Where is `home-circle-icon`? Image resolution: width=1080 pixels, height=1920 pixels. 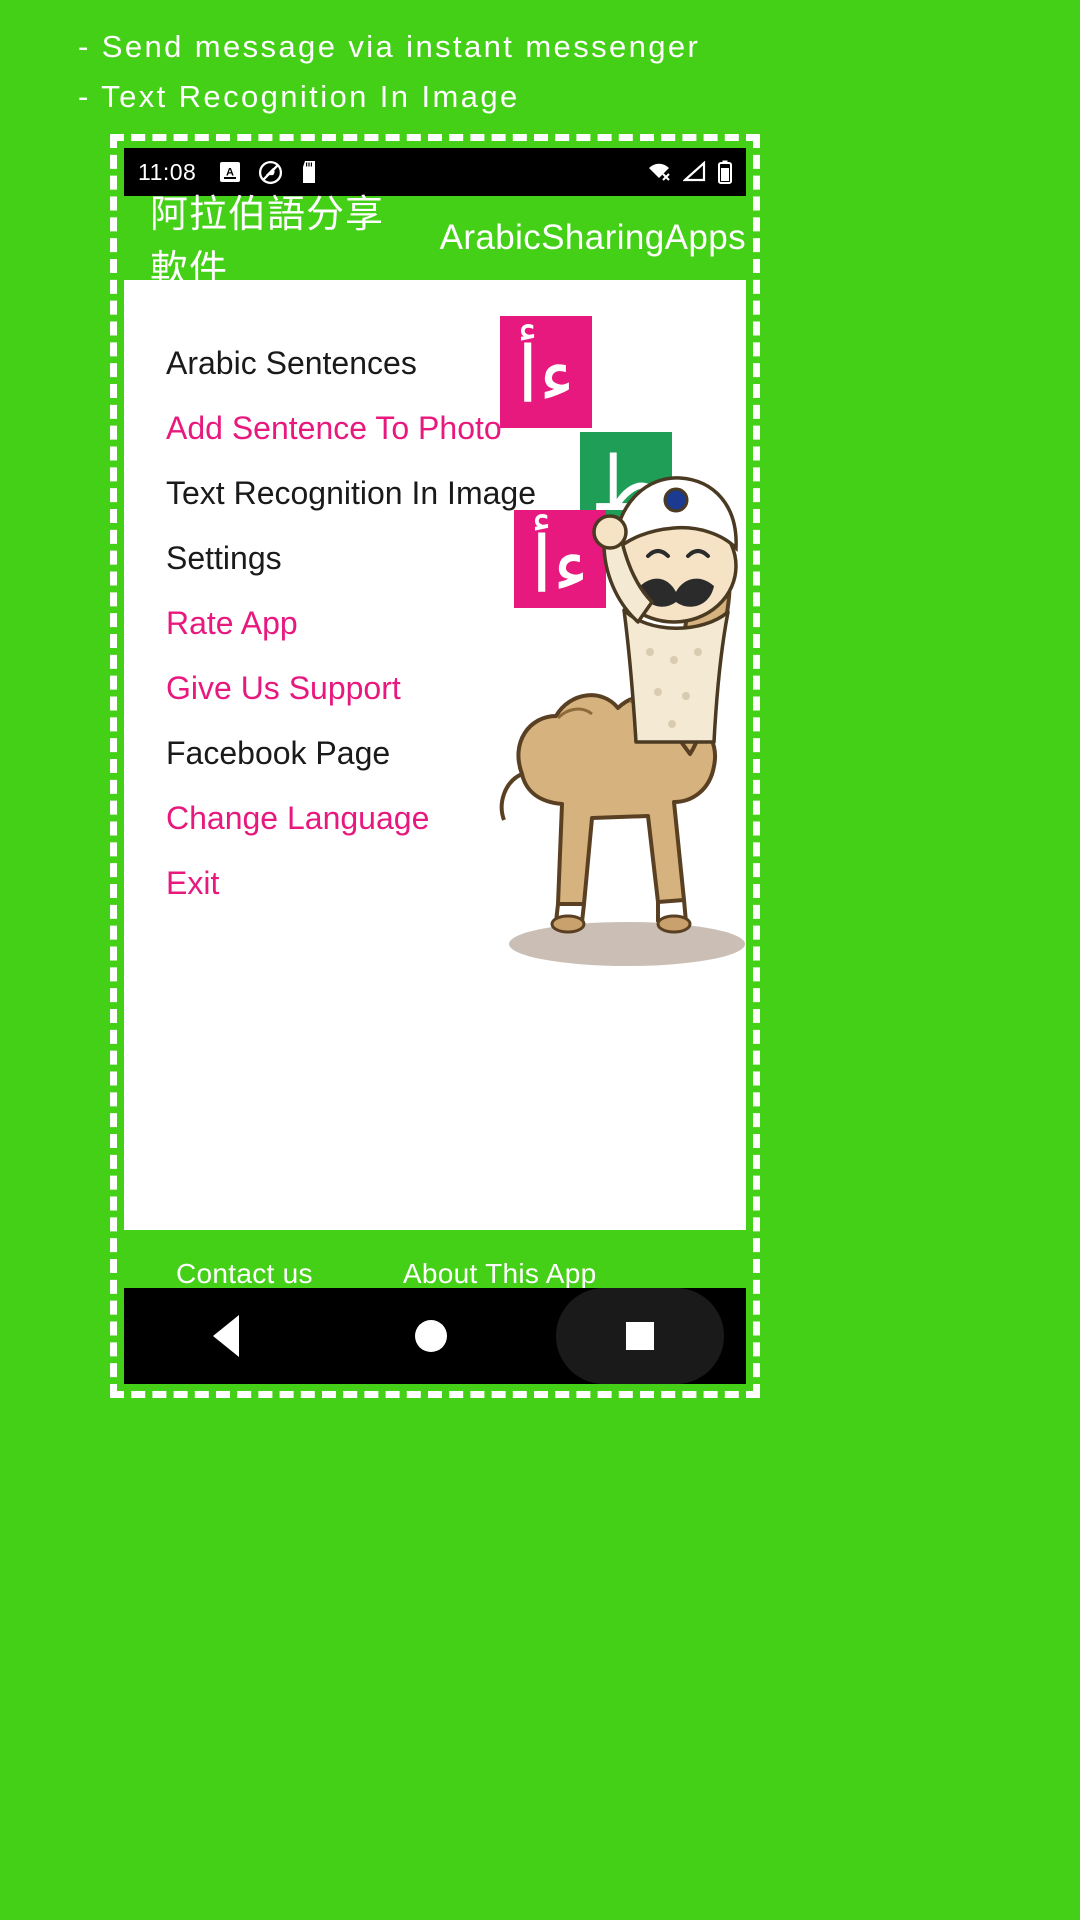 home-circle-icon is located at coordinates (430, 1336).